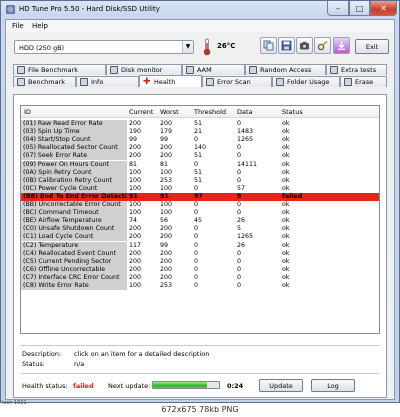 The height and width of the screenshot is (417, 400). I want to click on minimize-button: –, so click(338, 8).